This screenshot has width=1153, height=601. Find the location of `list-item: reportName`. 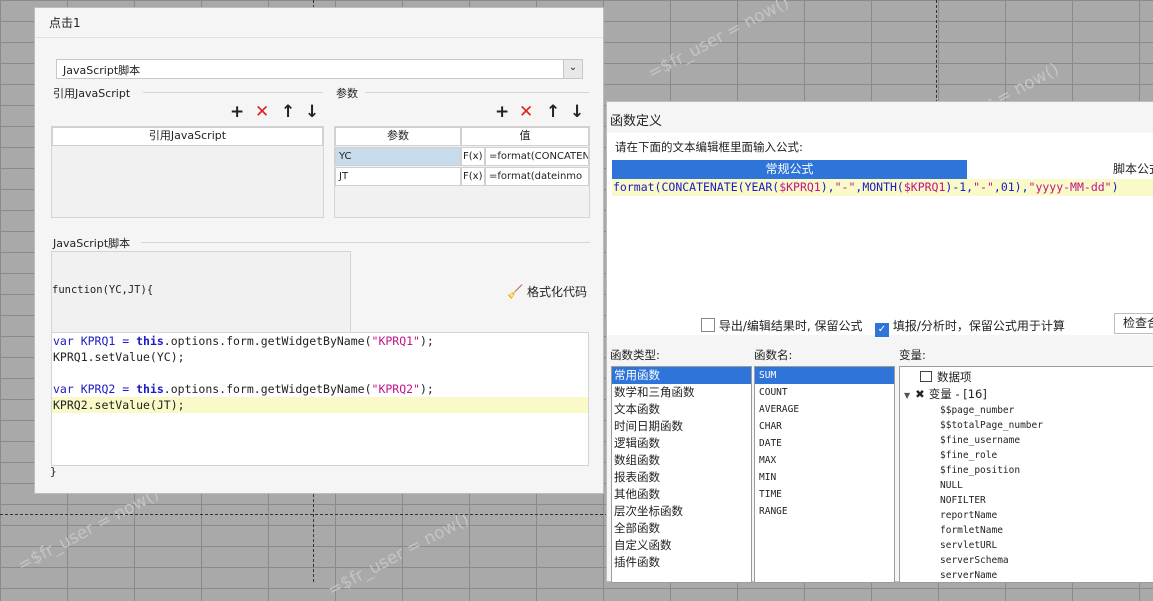

list-item: reportName is located at coordinates (991, 515).